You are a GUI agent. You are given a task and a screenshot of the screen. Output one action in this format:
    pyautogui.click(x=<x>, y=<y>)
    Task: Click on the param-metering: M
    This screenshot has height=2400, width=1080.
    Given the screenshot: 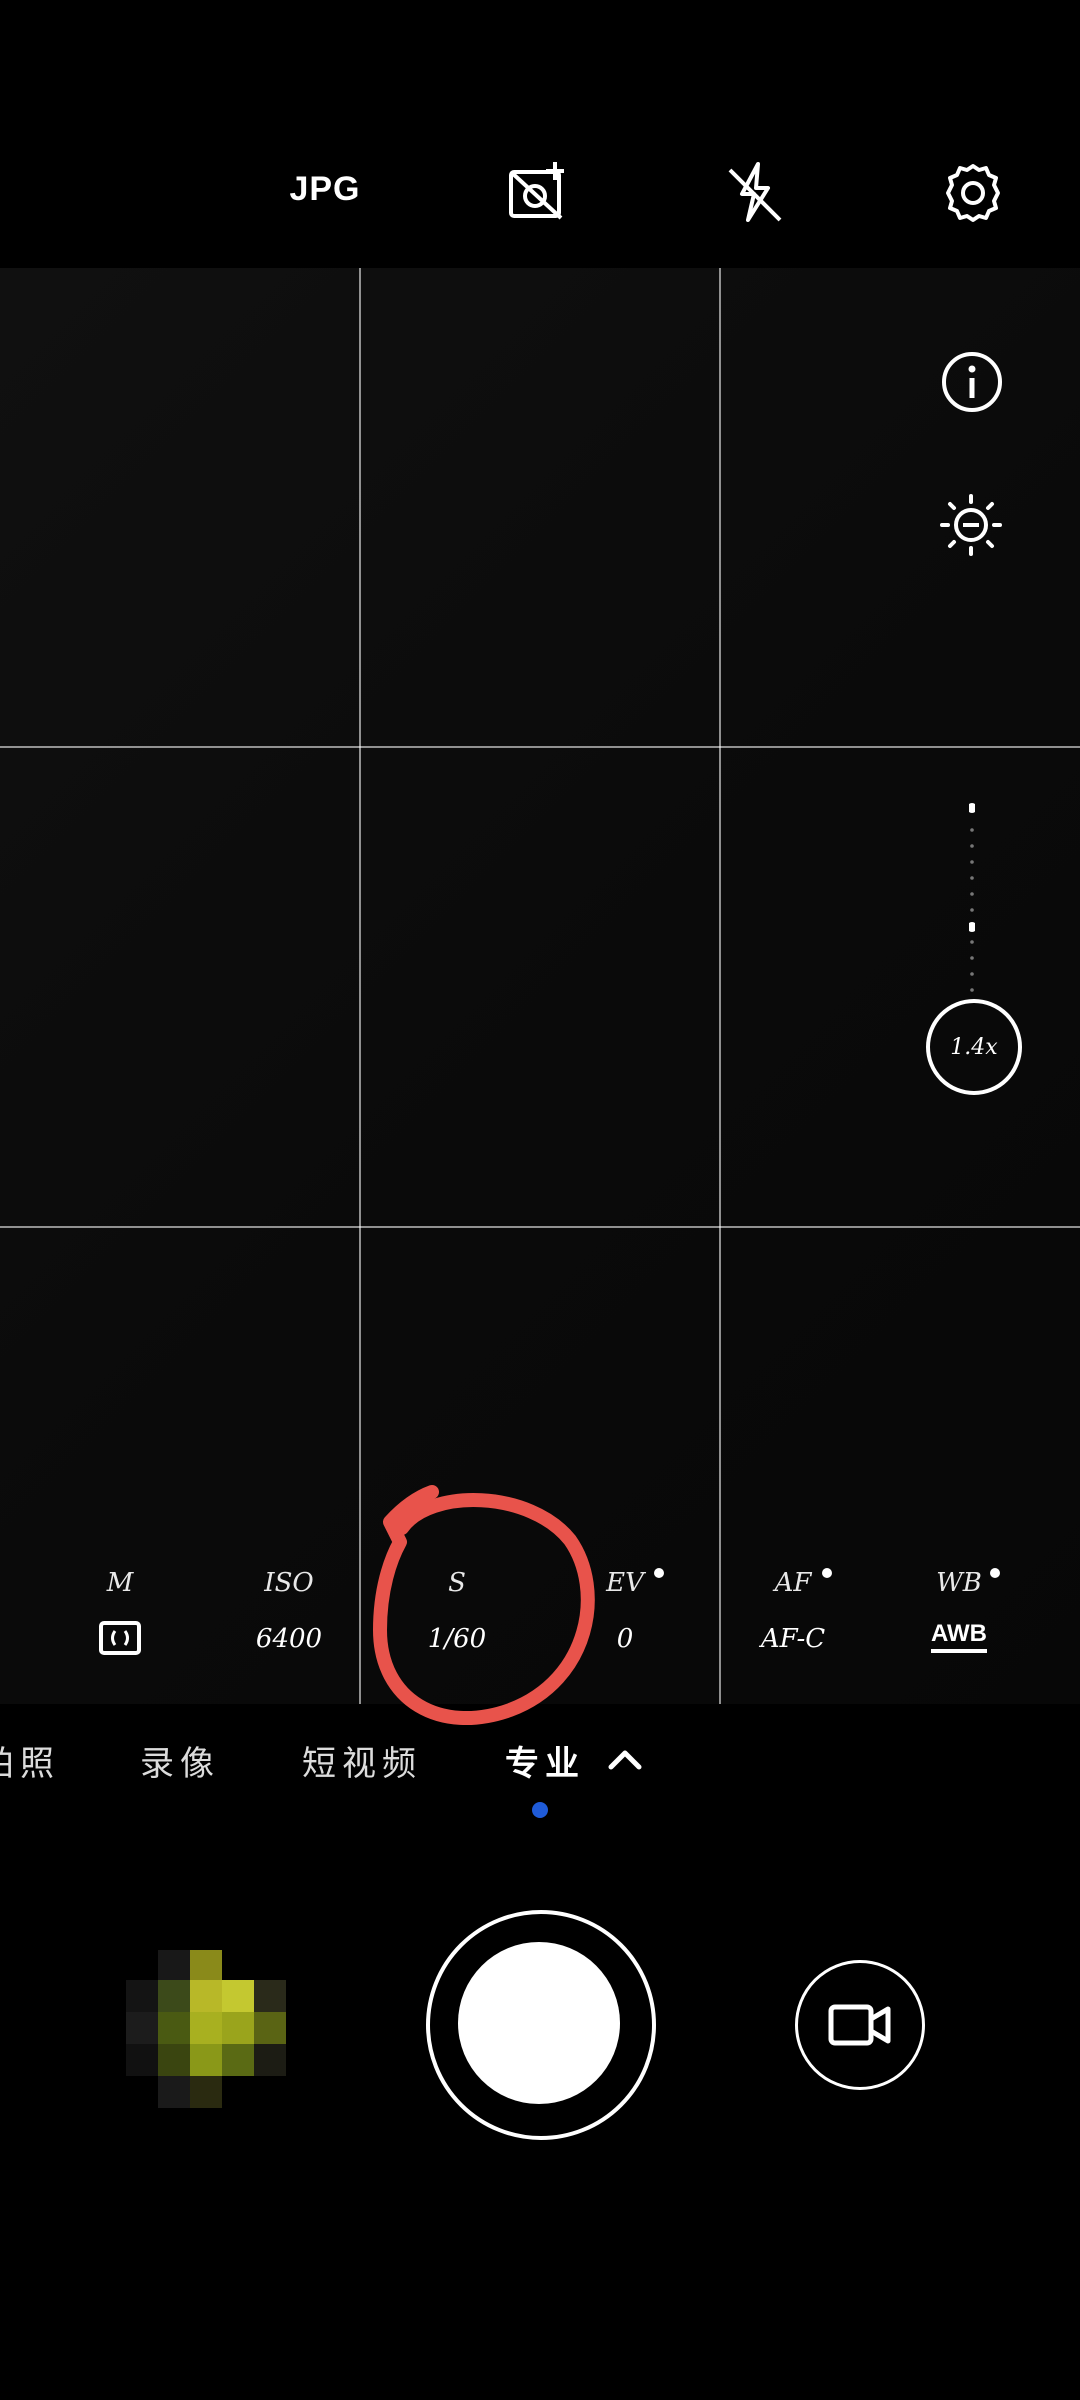 What is the action you would take?
    pyautogui.click(x=120, y=1614)
    